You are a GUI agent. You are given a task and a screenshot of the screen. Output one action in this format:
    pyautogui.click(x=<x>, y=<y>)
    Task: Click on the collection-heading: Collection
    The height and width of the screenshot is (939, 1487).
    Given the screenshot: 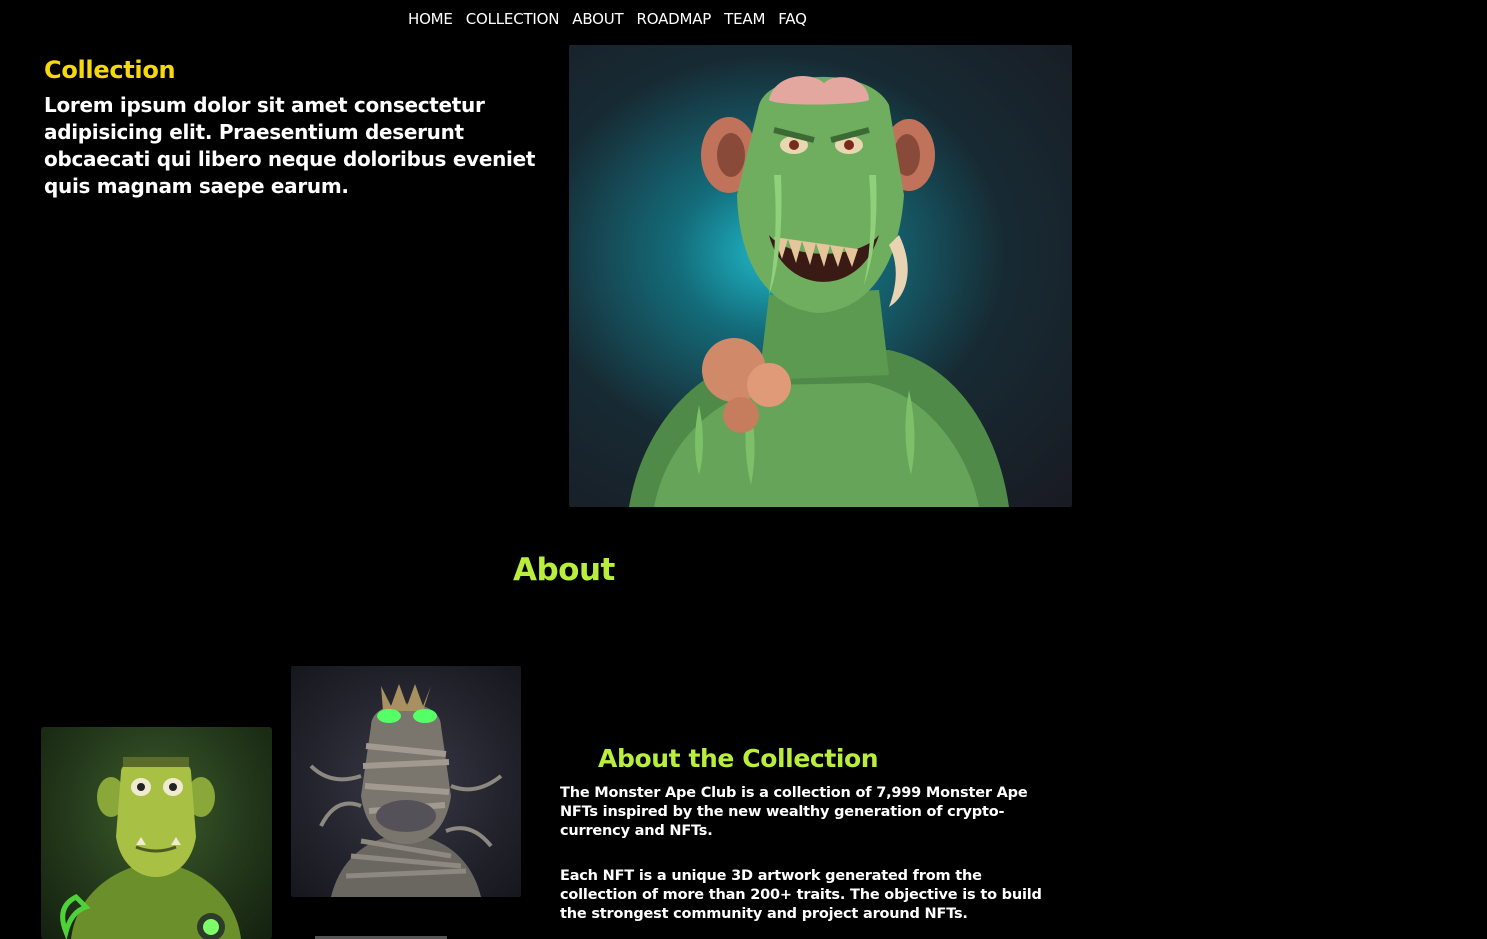 What is the action you would take?
    pyautogui.click(x=110, y=70)
    